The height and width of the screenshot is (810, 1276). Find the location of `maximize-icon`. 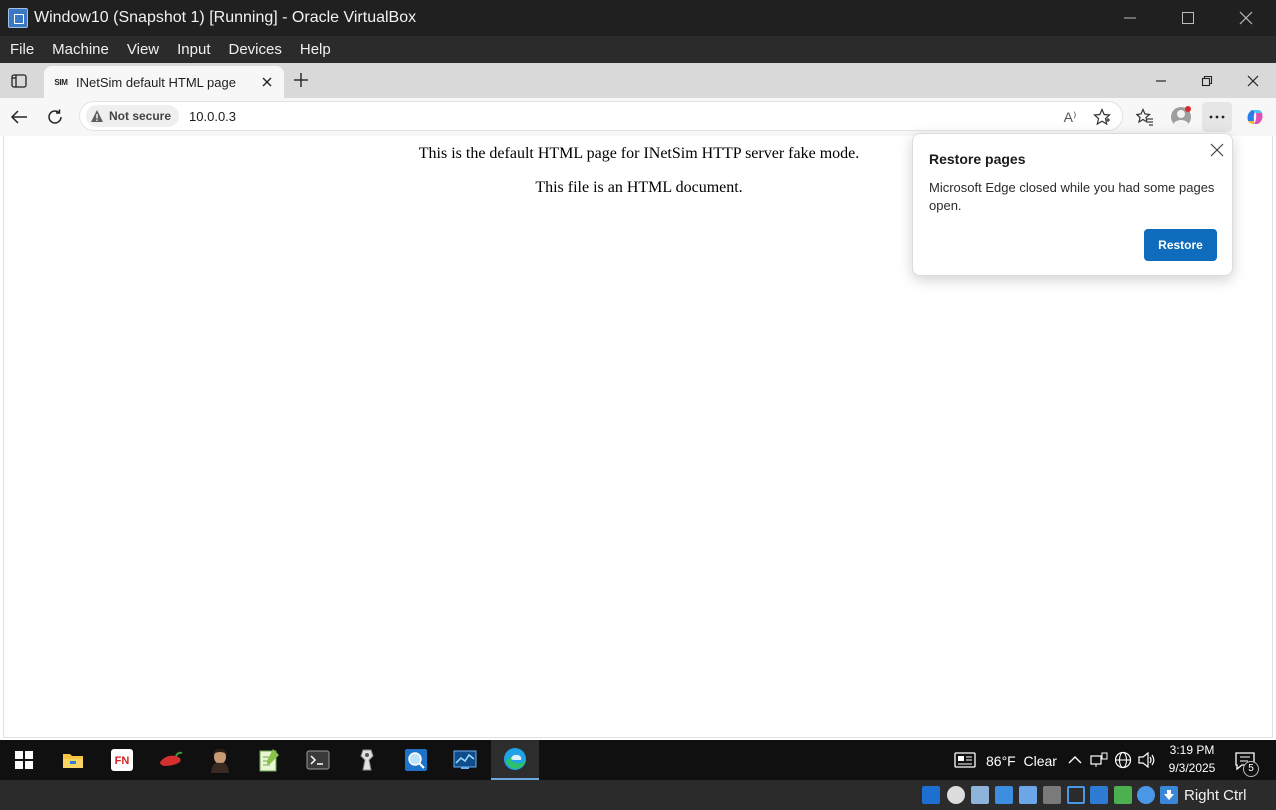

maximize-icon is located at coordinates (1188, 18).